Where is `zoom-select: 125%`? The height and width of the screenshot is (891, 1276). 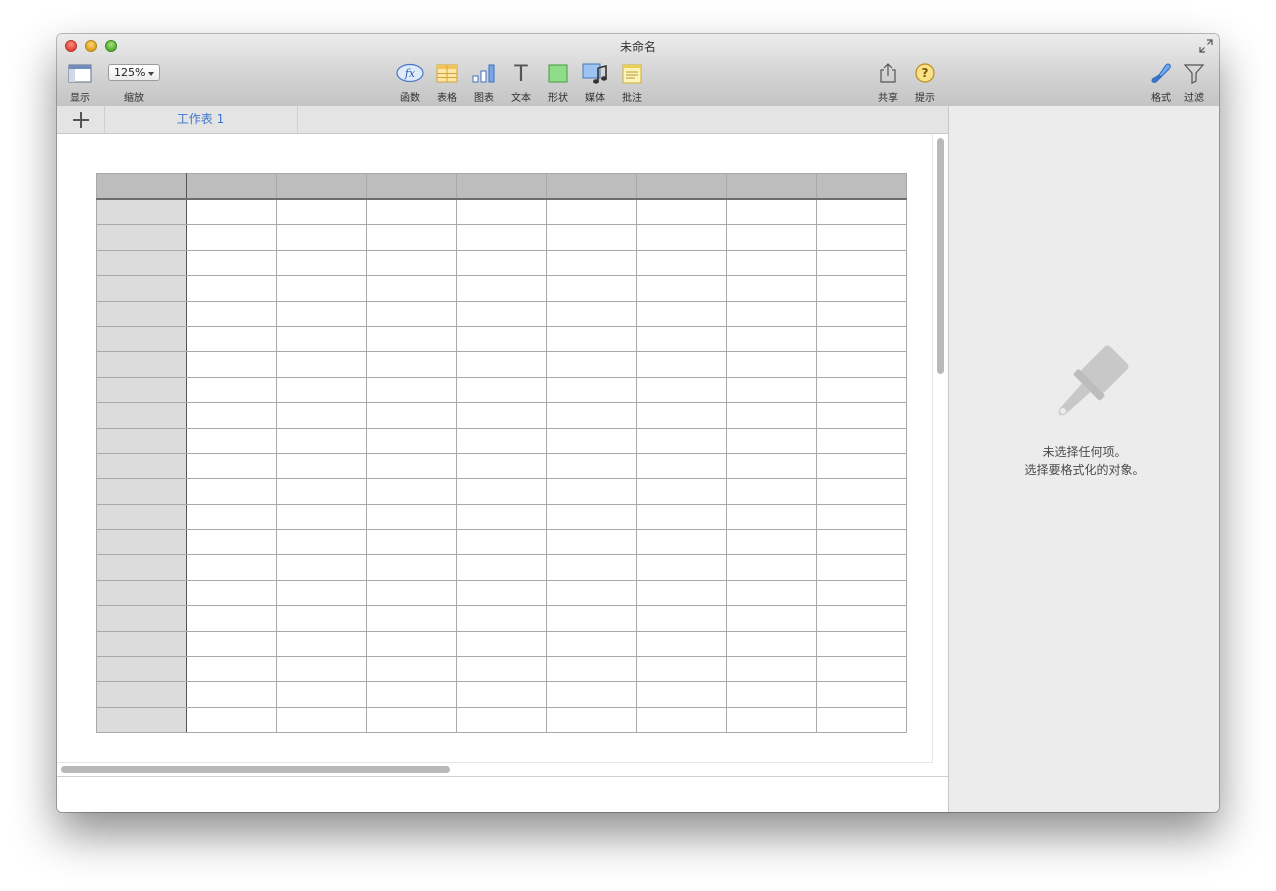
zoom-select: 125% is located at coordinates (134, 72).